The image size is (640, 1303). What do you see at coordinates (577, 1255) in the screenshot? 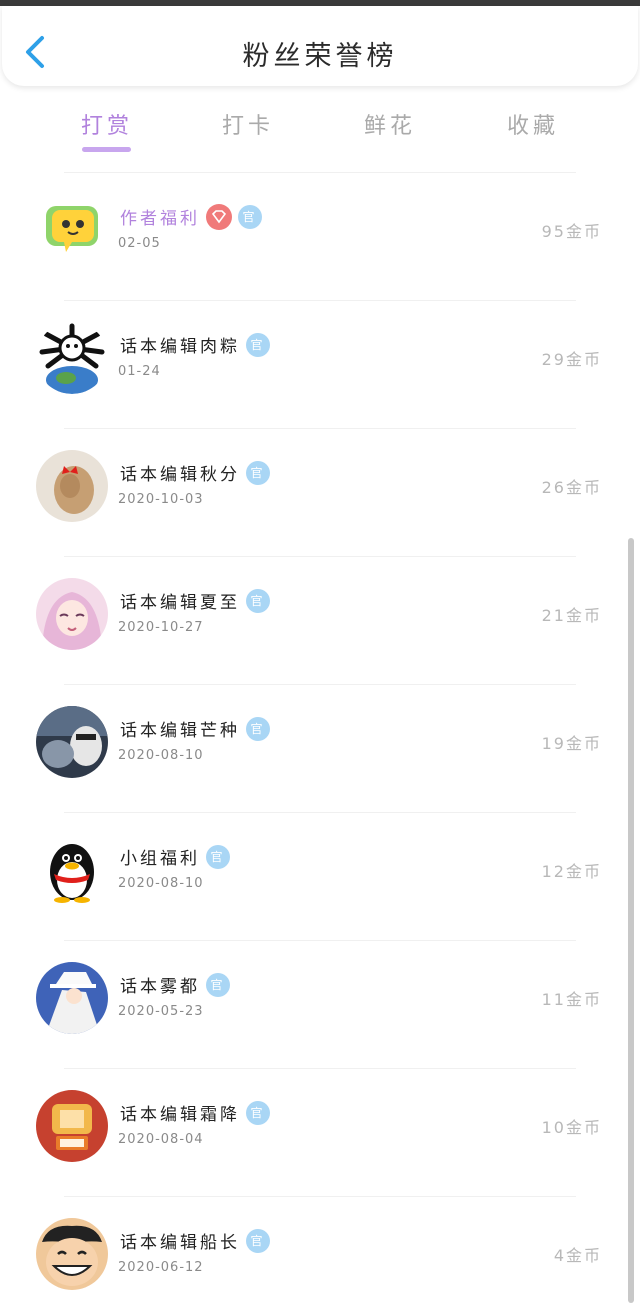
I see `coin-amount: 4金币` at bounding box center [577, 1255].